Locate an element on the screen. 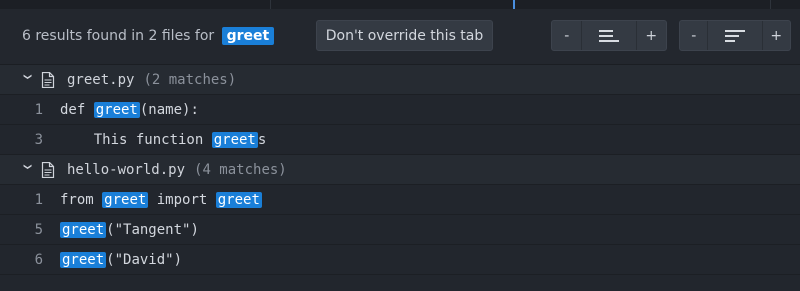  increase-button: + is located at coordinates (651, 35).